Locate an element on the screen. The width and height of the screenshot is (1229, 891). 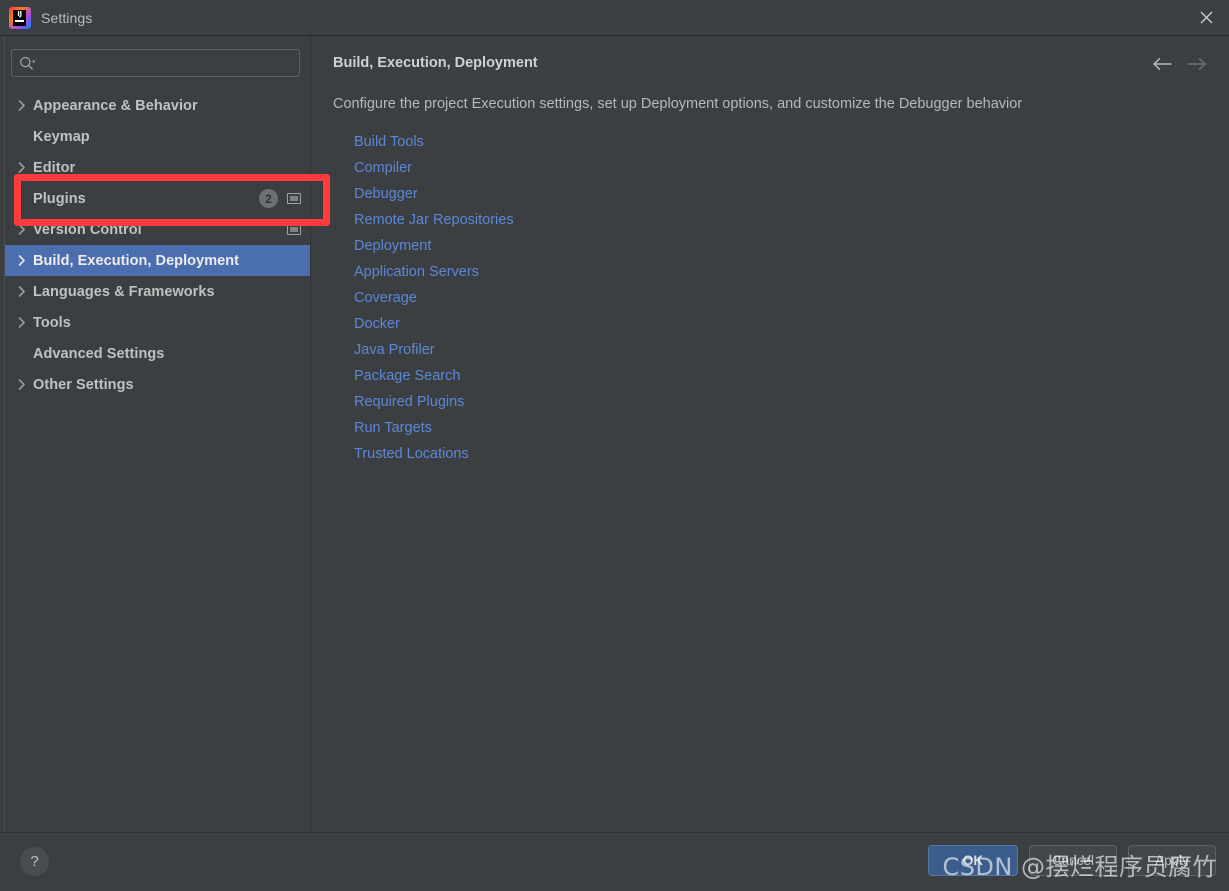
link-deployment: Deployment is located at coordinates (392, 246).